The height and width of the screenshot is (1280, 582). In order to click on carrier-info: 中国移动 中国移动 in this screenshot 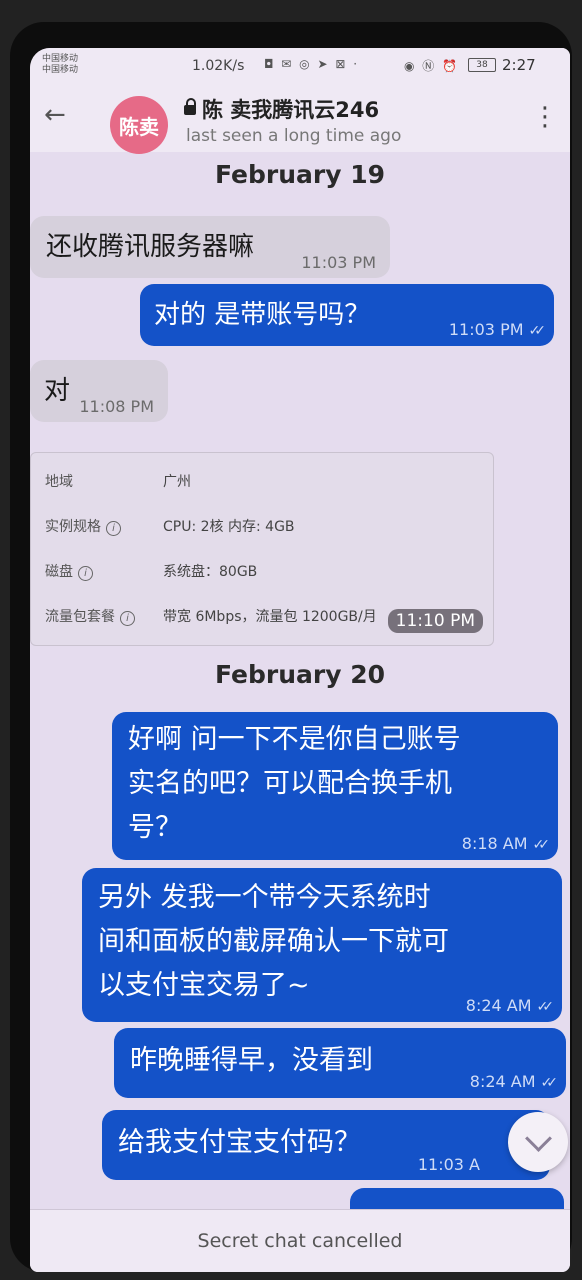, I will do `click(60, 65)`.